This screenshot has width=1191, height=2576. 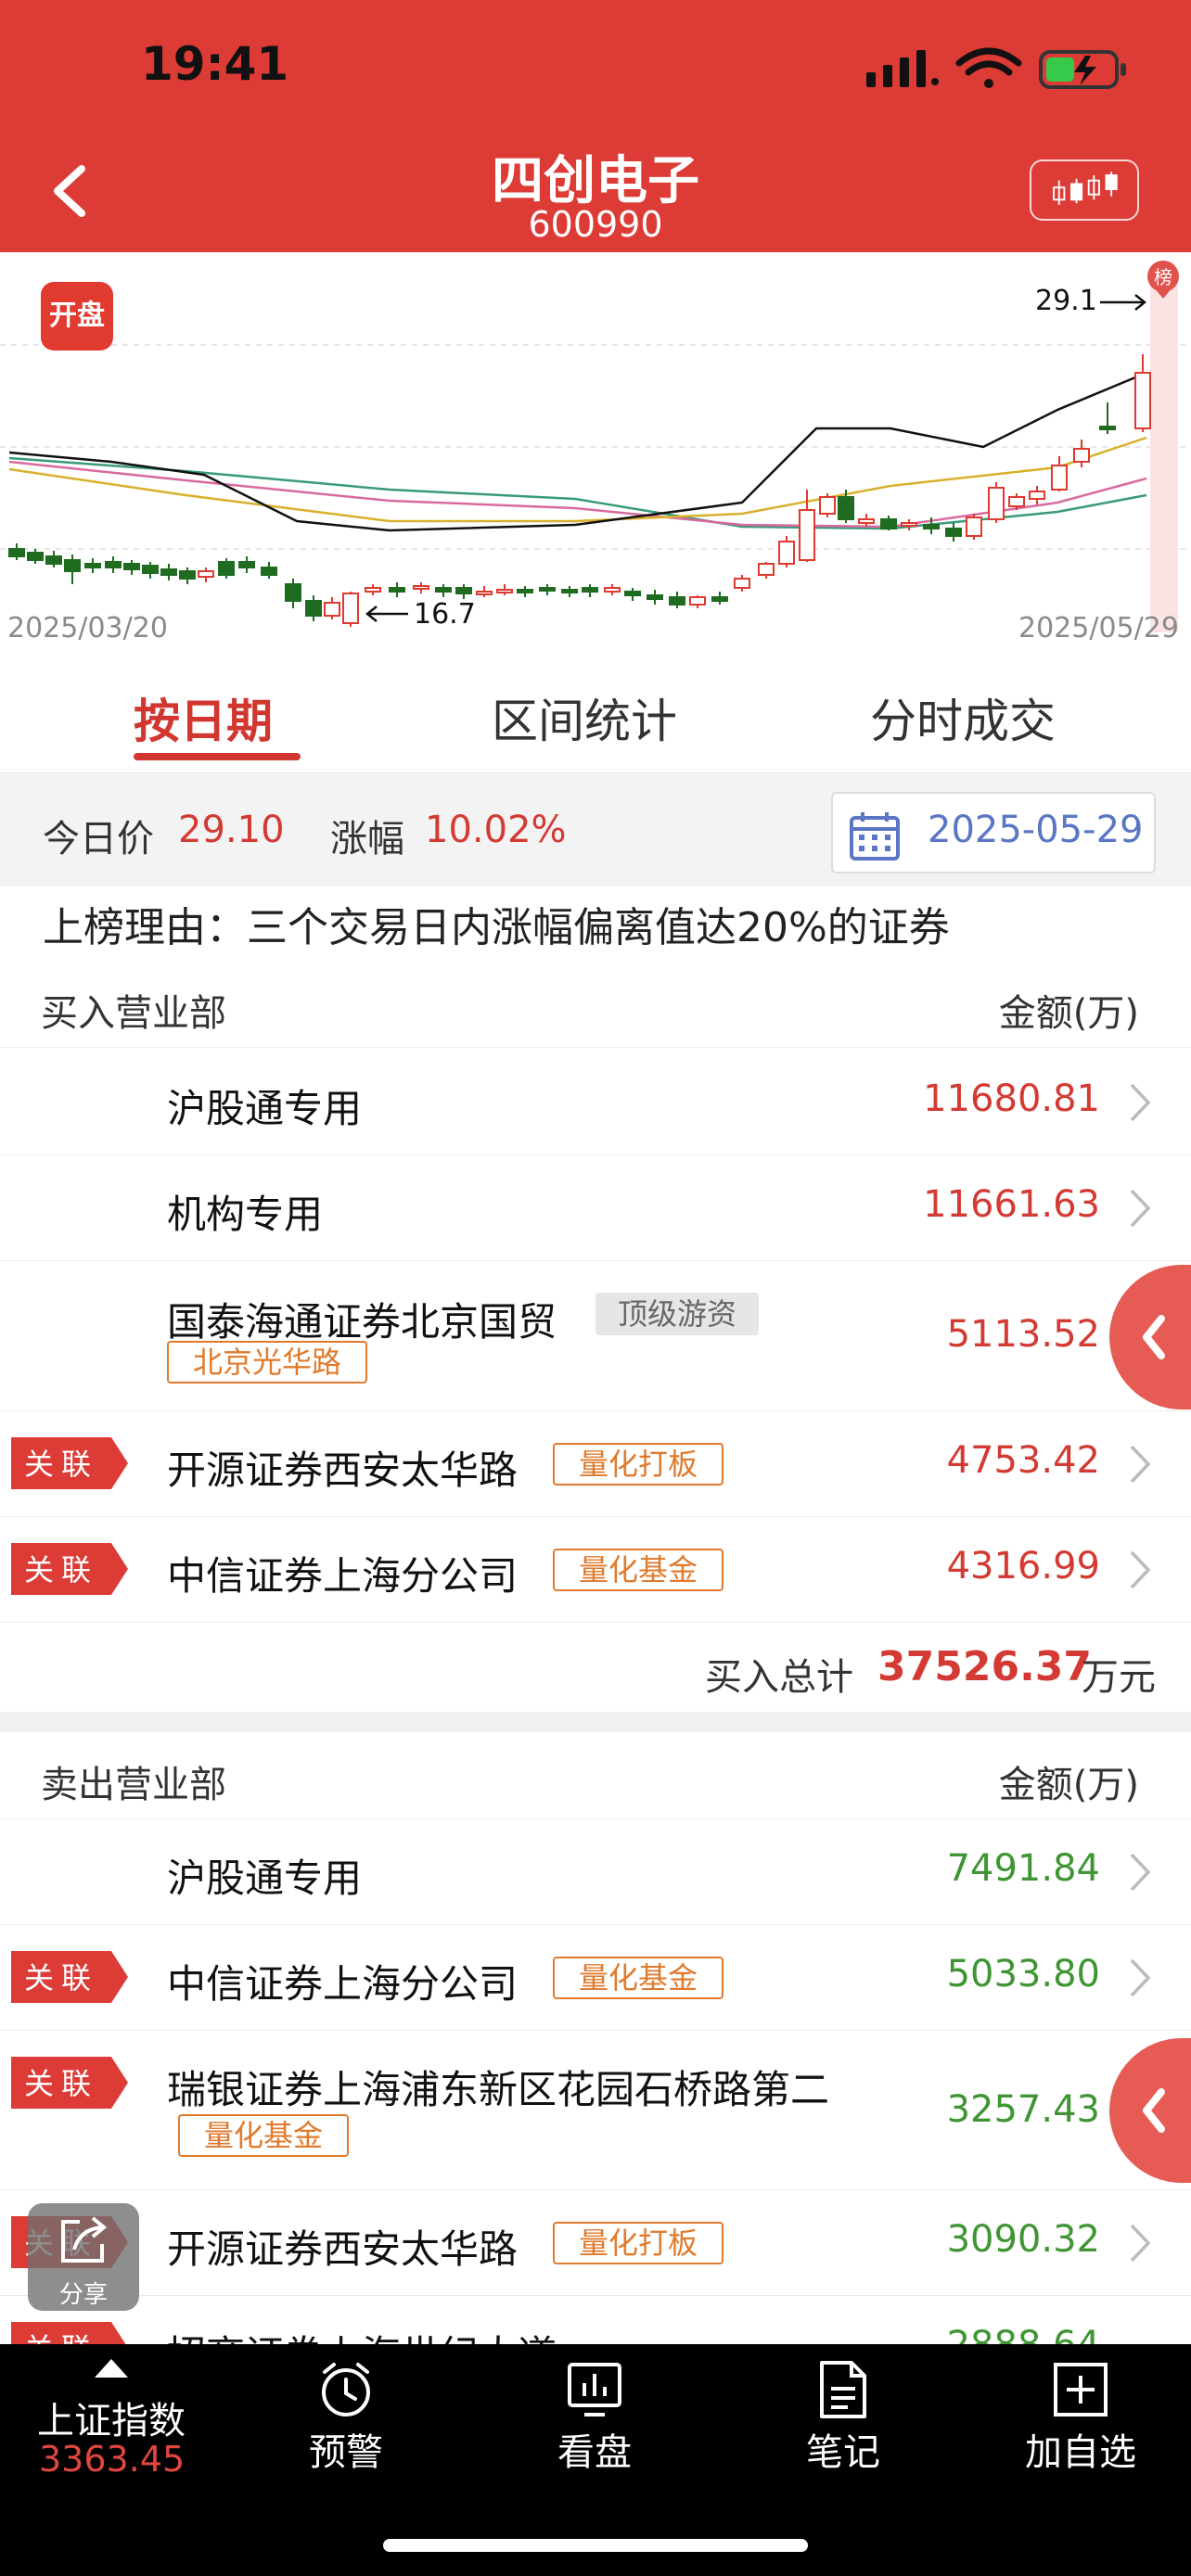 What do you see at coordinates (77, 316) in the screenshot?
I see `open-market-badge: 开盘` at bounding box center [77, 316].